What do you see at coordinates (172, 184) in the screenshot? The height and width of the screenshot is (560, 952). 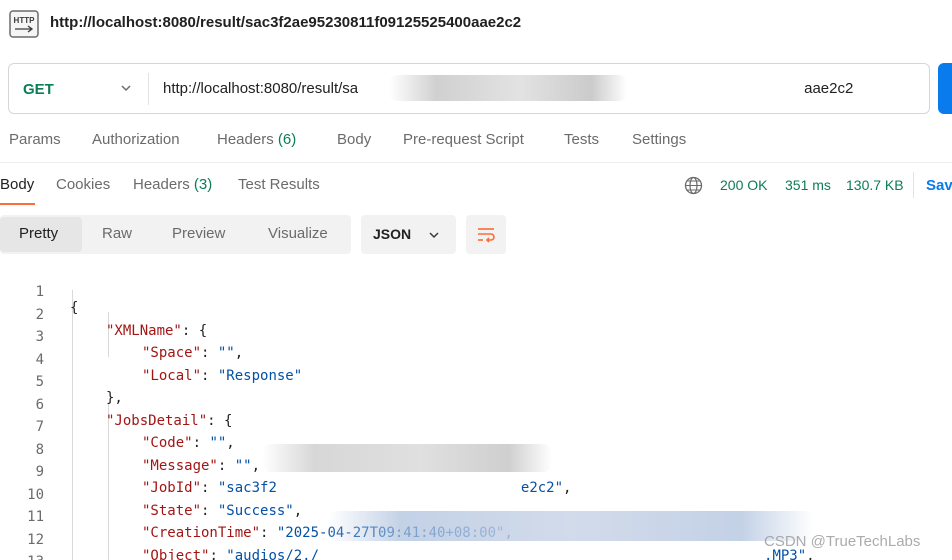 I see `response-tab-headers: Headers (3)` at bounding box center [172, 184].